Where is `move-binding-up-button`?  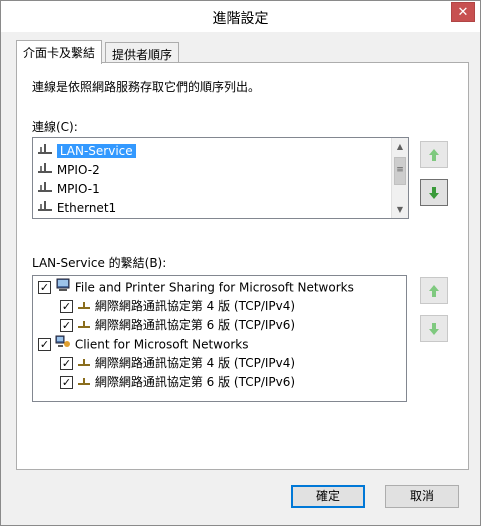 move-binding-up-button is located at coordinates (434, 290).